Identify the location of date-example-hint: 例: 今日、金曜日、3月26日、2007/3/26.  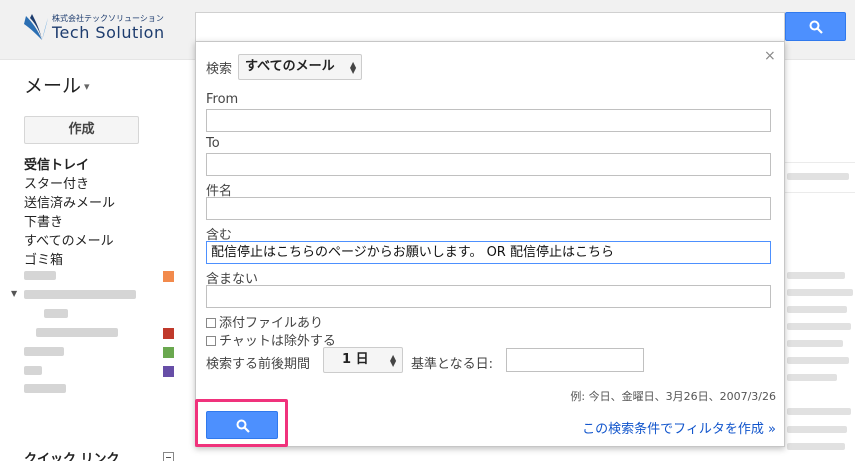
(673, 396).